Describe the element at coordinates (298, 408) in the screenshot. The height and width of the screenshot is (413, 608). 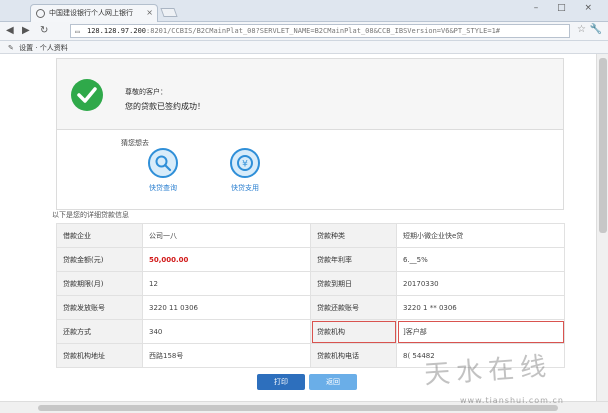
I see `horizontal-scroll-thumb` at that location.